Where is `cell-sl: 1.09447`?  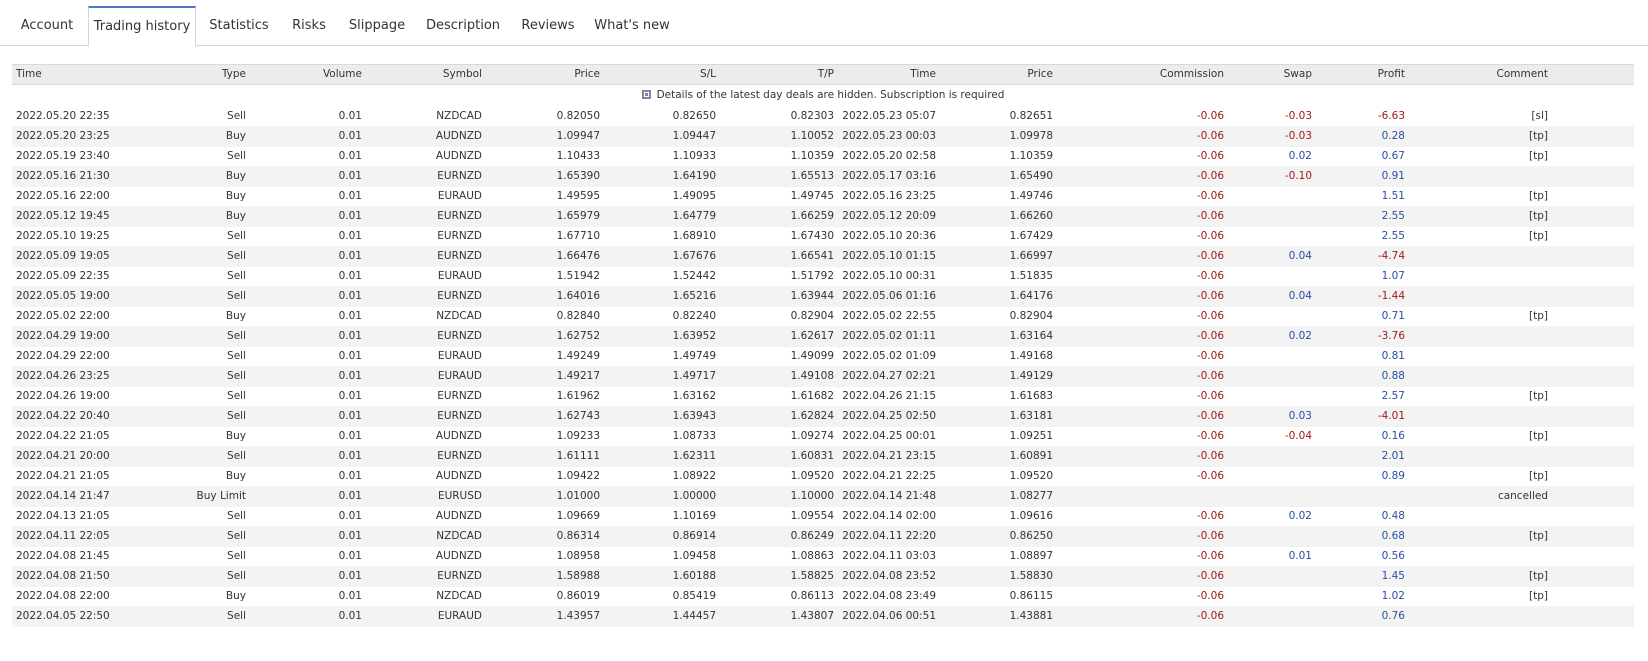 cell-sl: 1.09447 is located at coordinates (694, 136).